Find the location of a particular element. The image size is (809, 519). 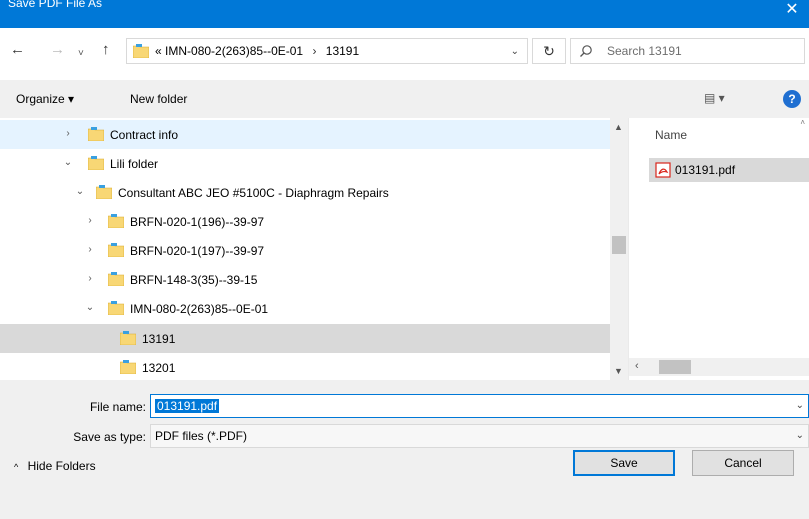

file-list: ˄ Name 013191.pdf ‹ is located at coordinates (718, 249).